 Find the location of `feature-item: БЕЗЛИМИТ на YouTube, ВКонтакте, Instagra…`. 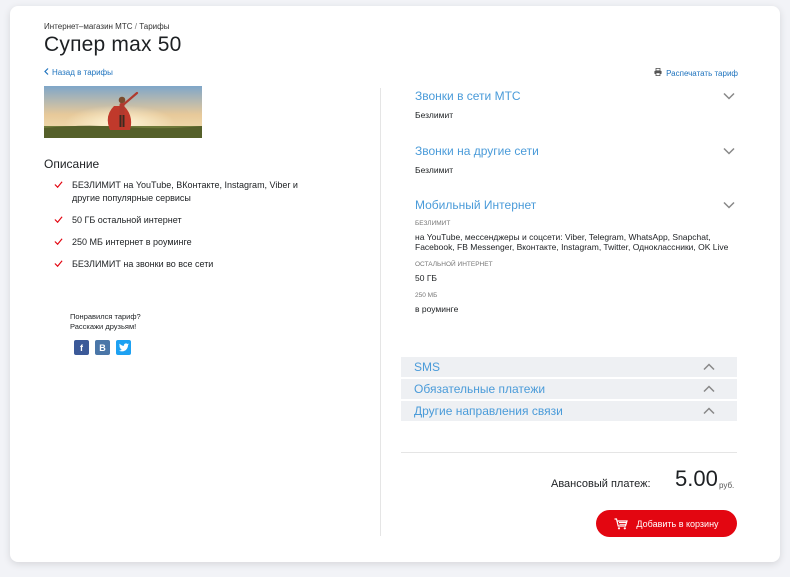

feature-item: БЕЗЛИМИТ на YouTube, ВКонтакте, Instagra… is located at coordinates (189, 192).